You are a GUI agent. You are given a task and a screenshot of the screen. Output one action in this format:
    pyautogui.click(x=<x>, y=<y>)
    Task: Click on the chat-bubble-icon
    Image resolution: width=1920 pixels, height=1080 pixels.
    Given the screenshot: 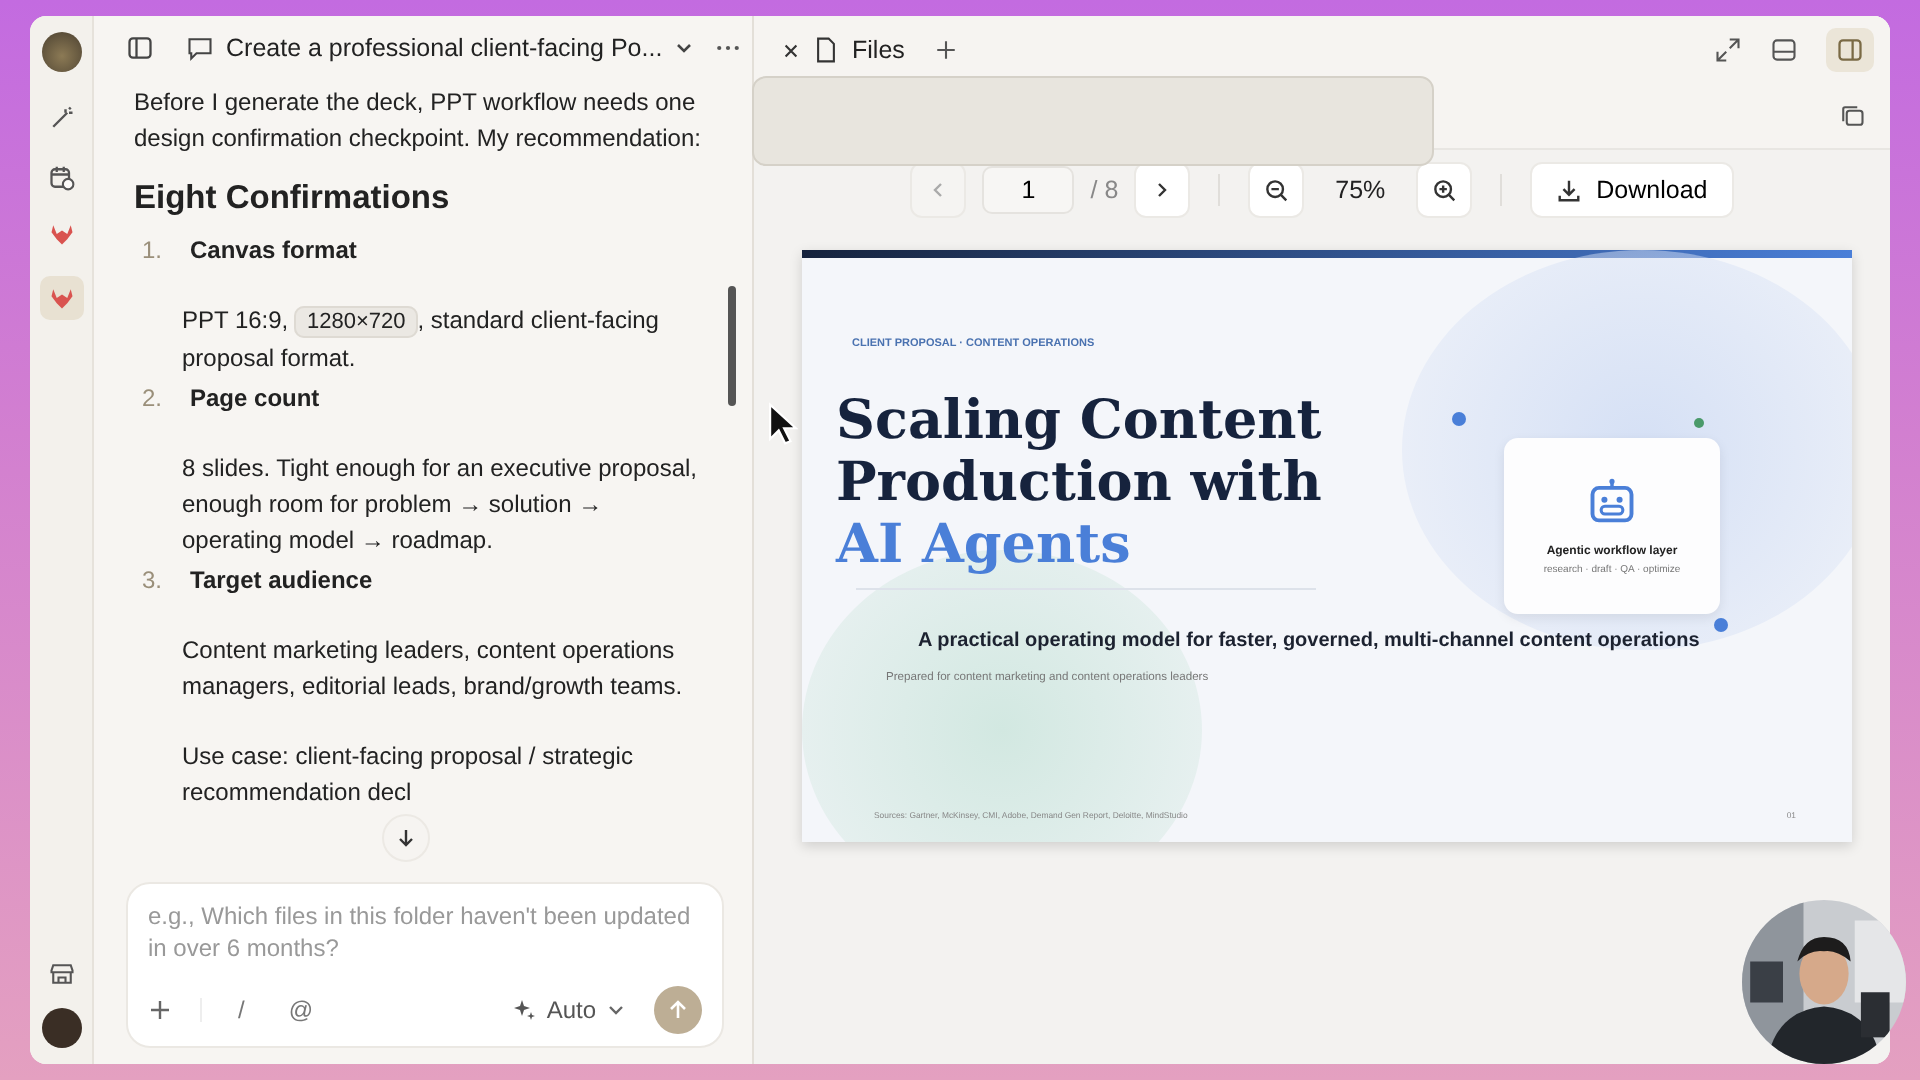 What is the action you would take?
    pyautogui.click(x=200, y=48)
    